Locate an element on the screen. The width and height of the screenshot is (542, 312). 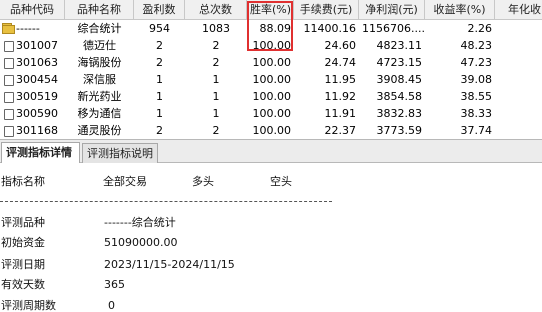
row-code: ------ is located at coordinates (32, 28).